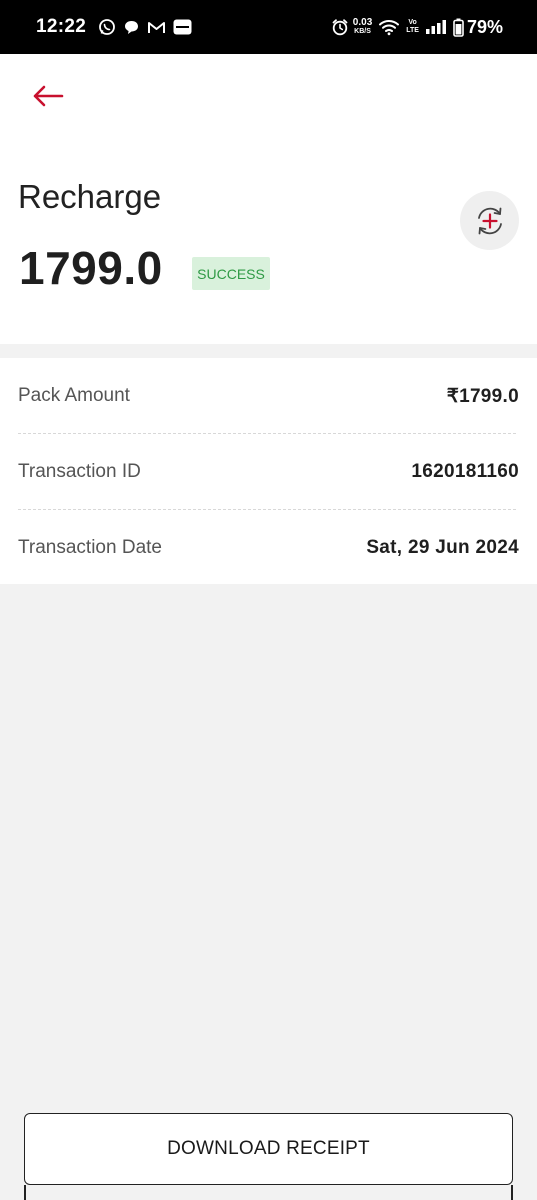 This screenshot has height=1200, width=537. I want to click on signal-icon, so click(436, 27).